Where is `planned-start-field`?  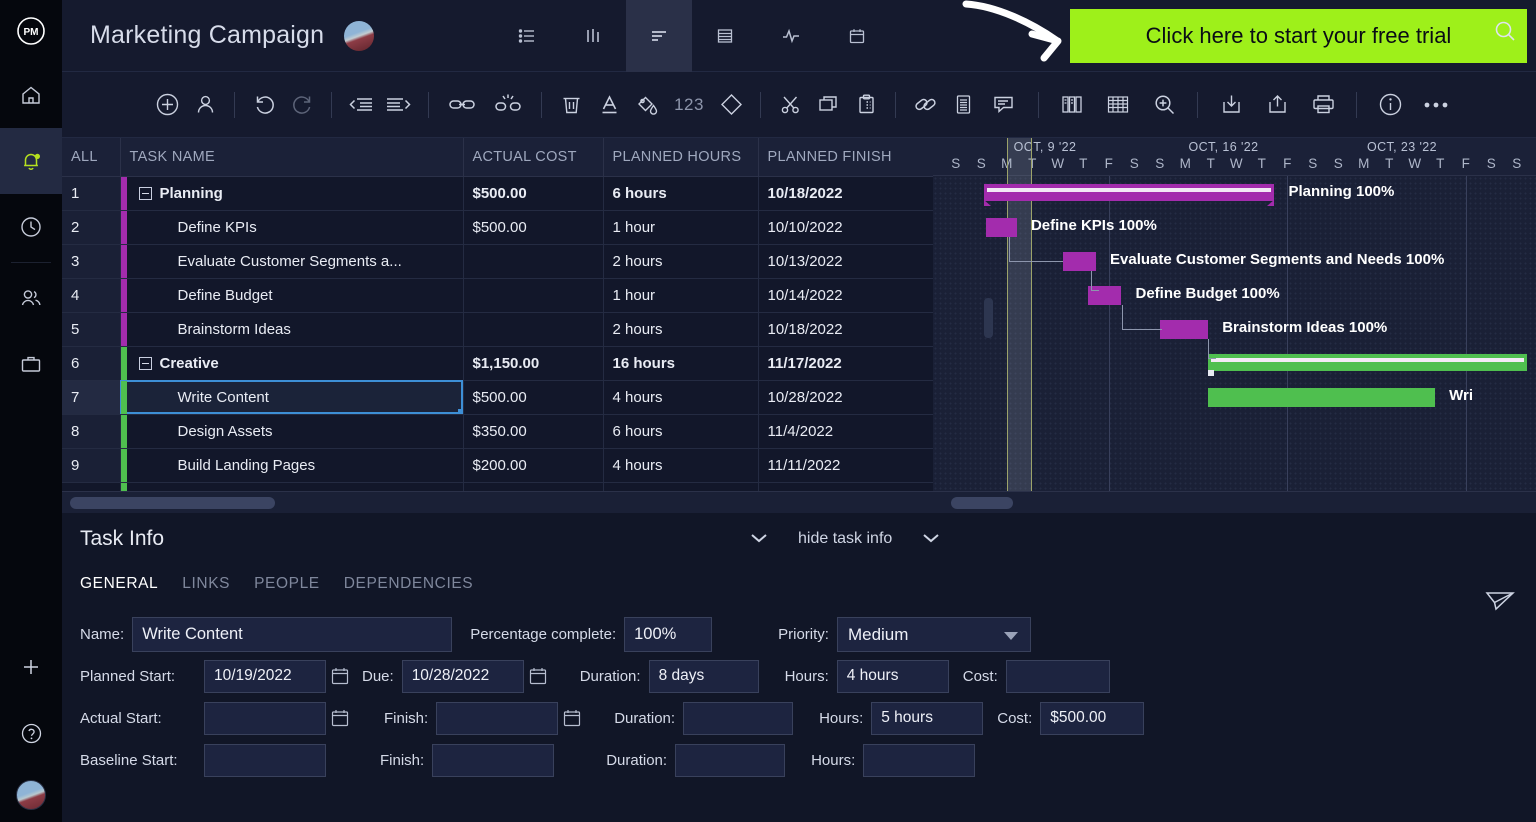 planned-start-field is located at coordinates (265, 676).